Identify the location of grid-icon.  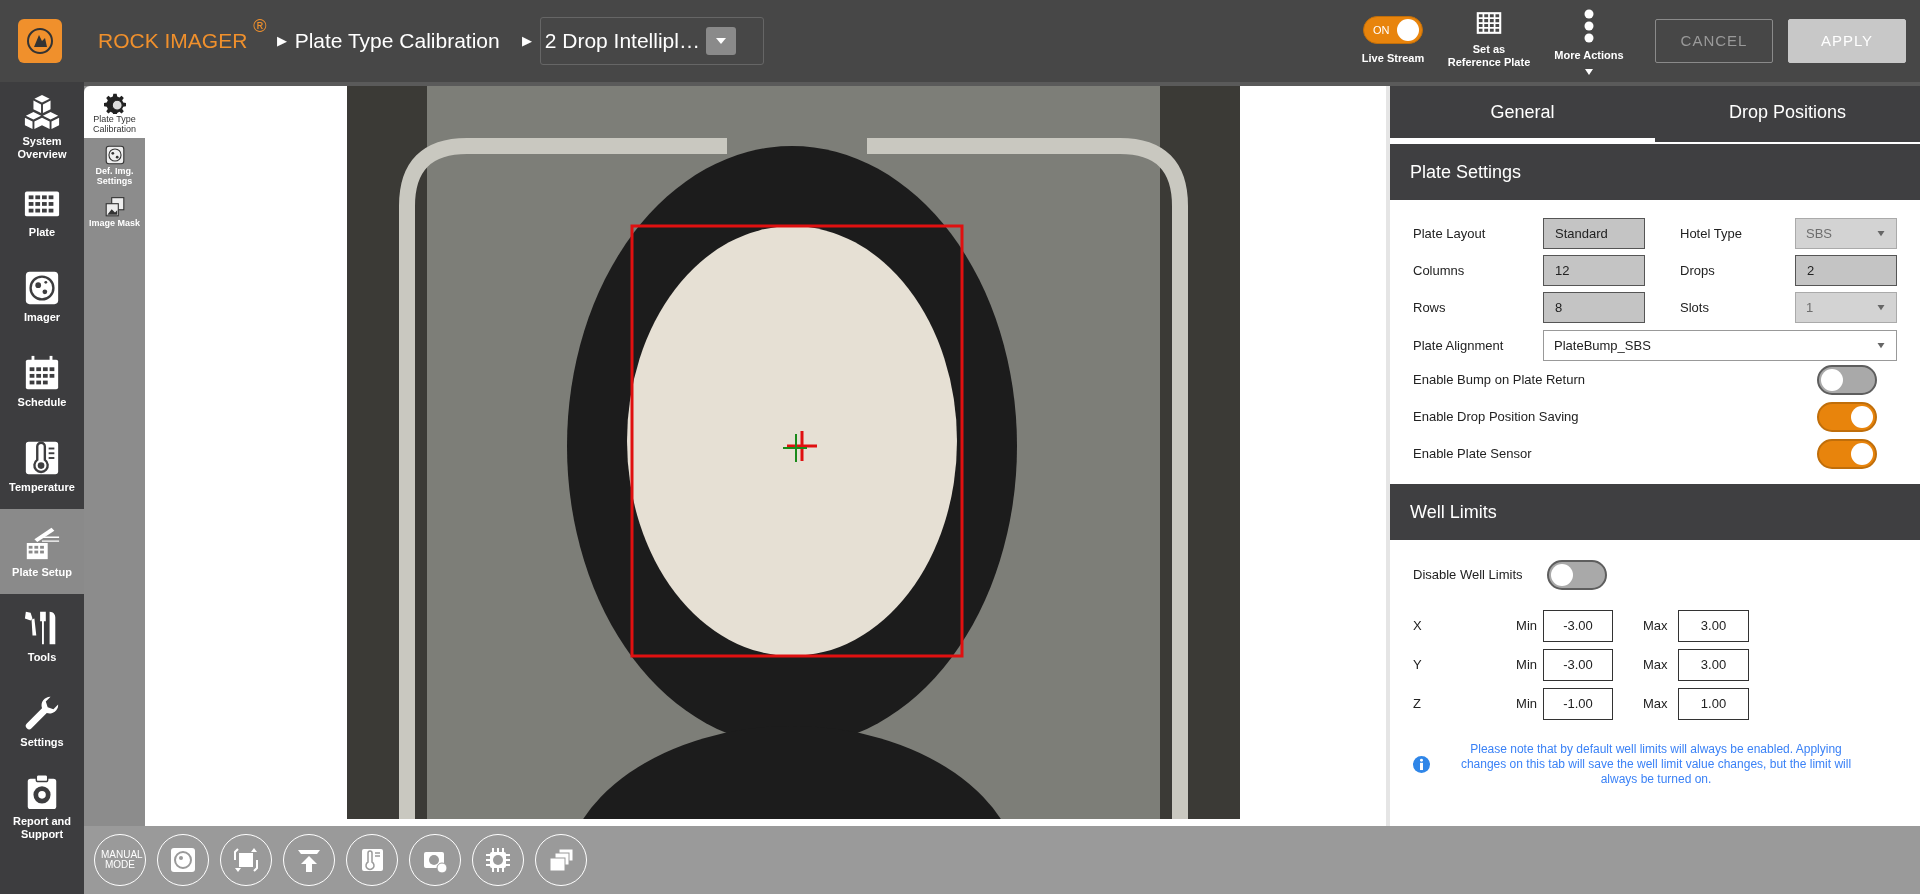
(1489, 23).